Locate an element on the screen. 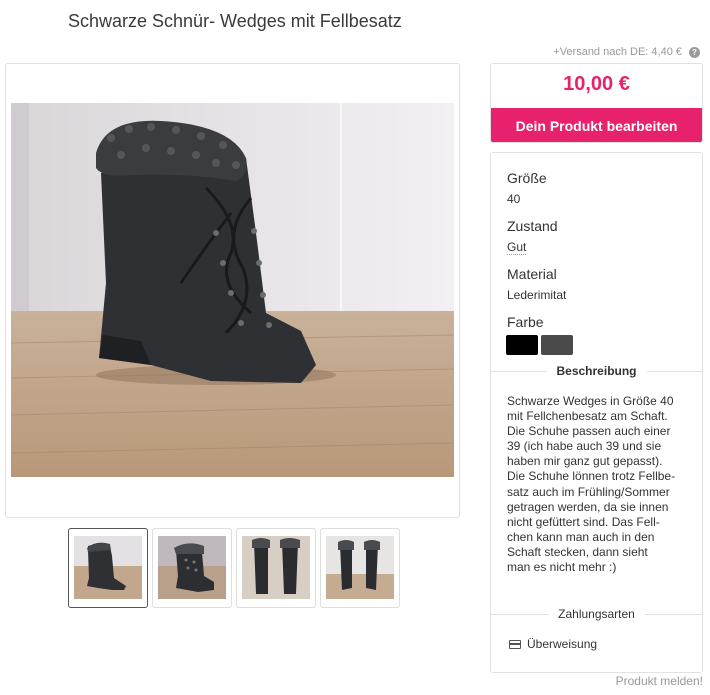 This screenshot has width=710, height=695. size-value: 40 is located at coordinates (514, 199).